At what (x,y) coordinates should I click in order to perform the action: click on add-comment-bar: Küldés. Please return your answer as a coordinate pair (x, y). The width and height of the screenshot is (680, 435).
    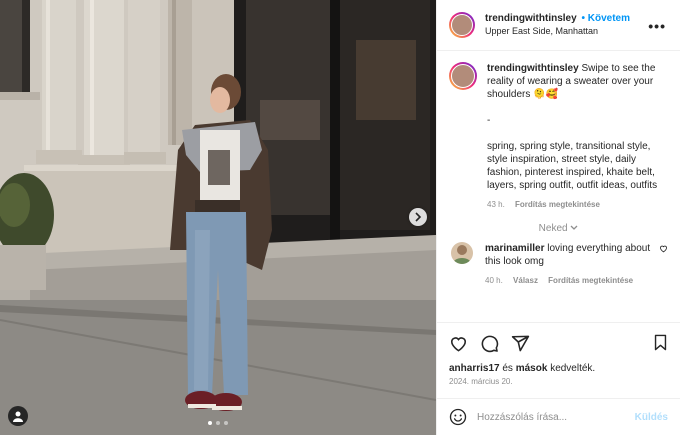
    Looking at the image, I should click on (558, 416).